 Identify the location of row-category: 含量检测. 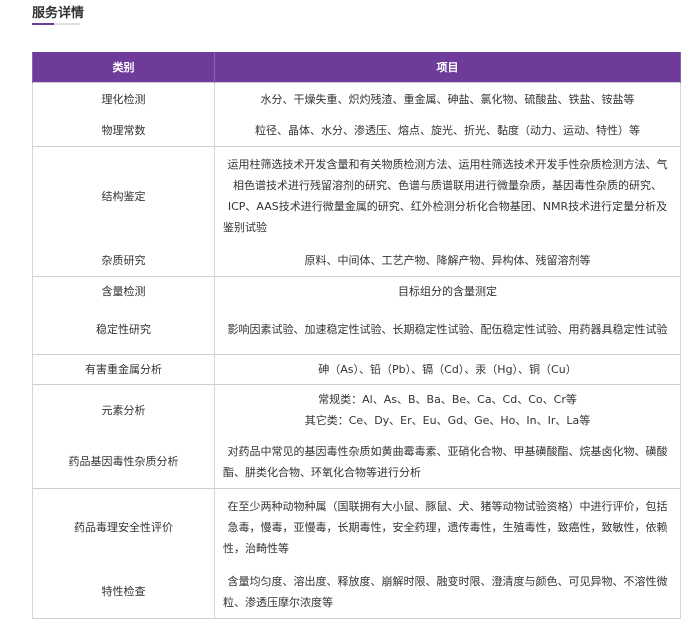
(123, 290).